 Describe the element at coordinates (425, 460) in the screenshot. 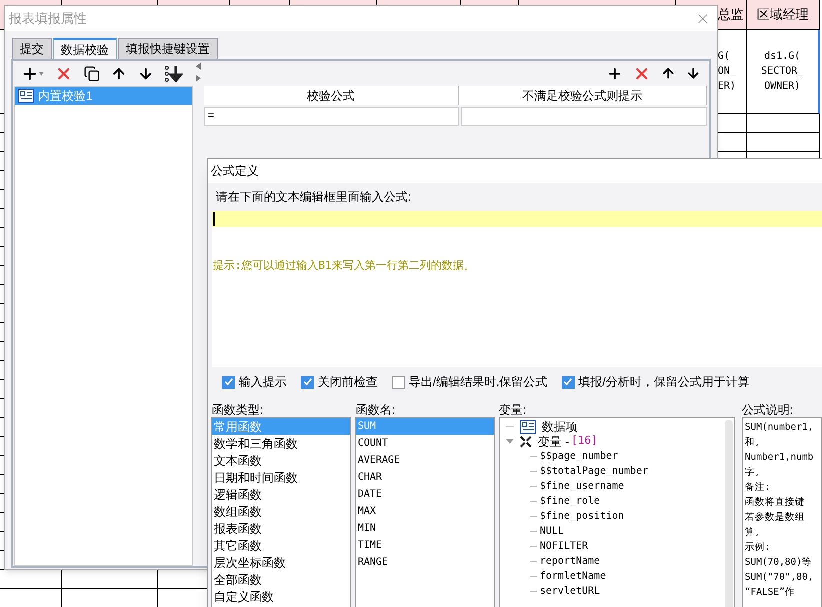

I see `list-item: AVERAGE` at that location.